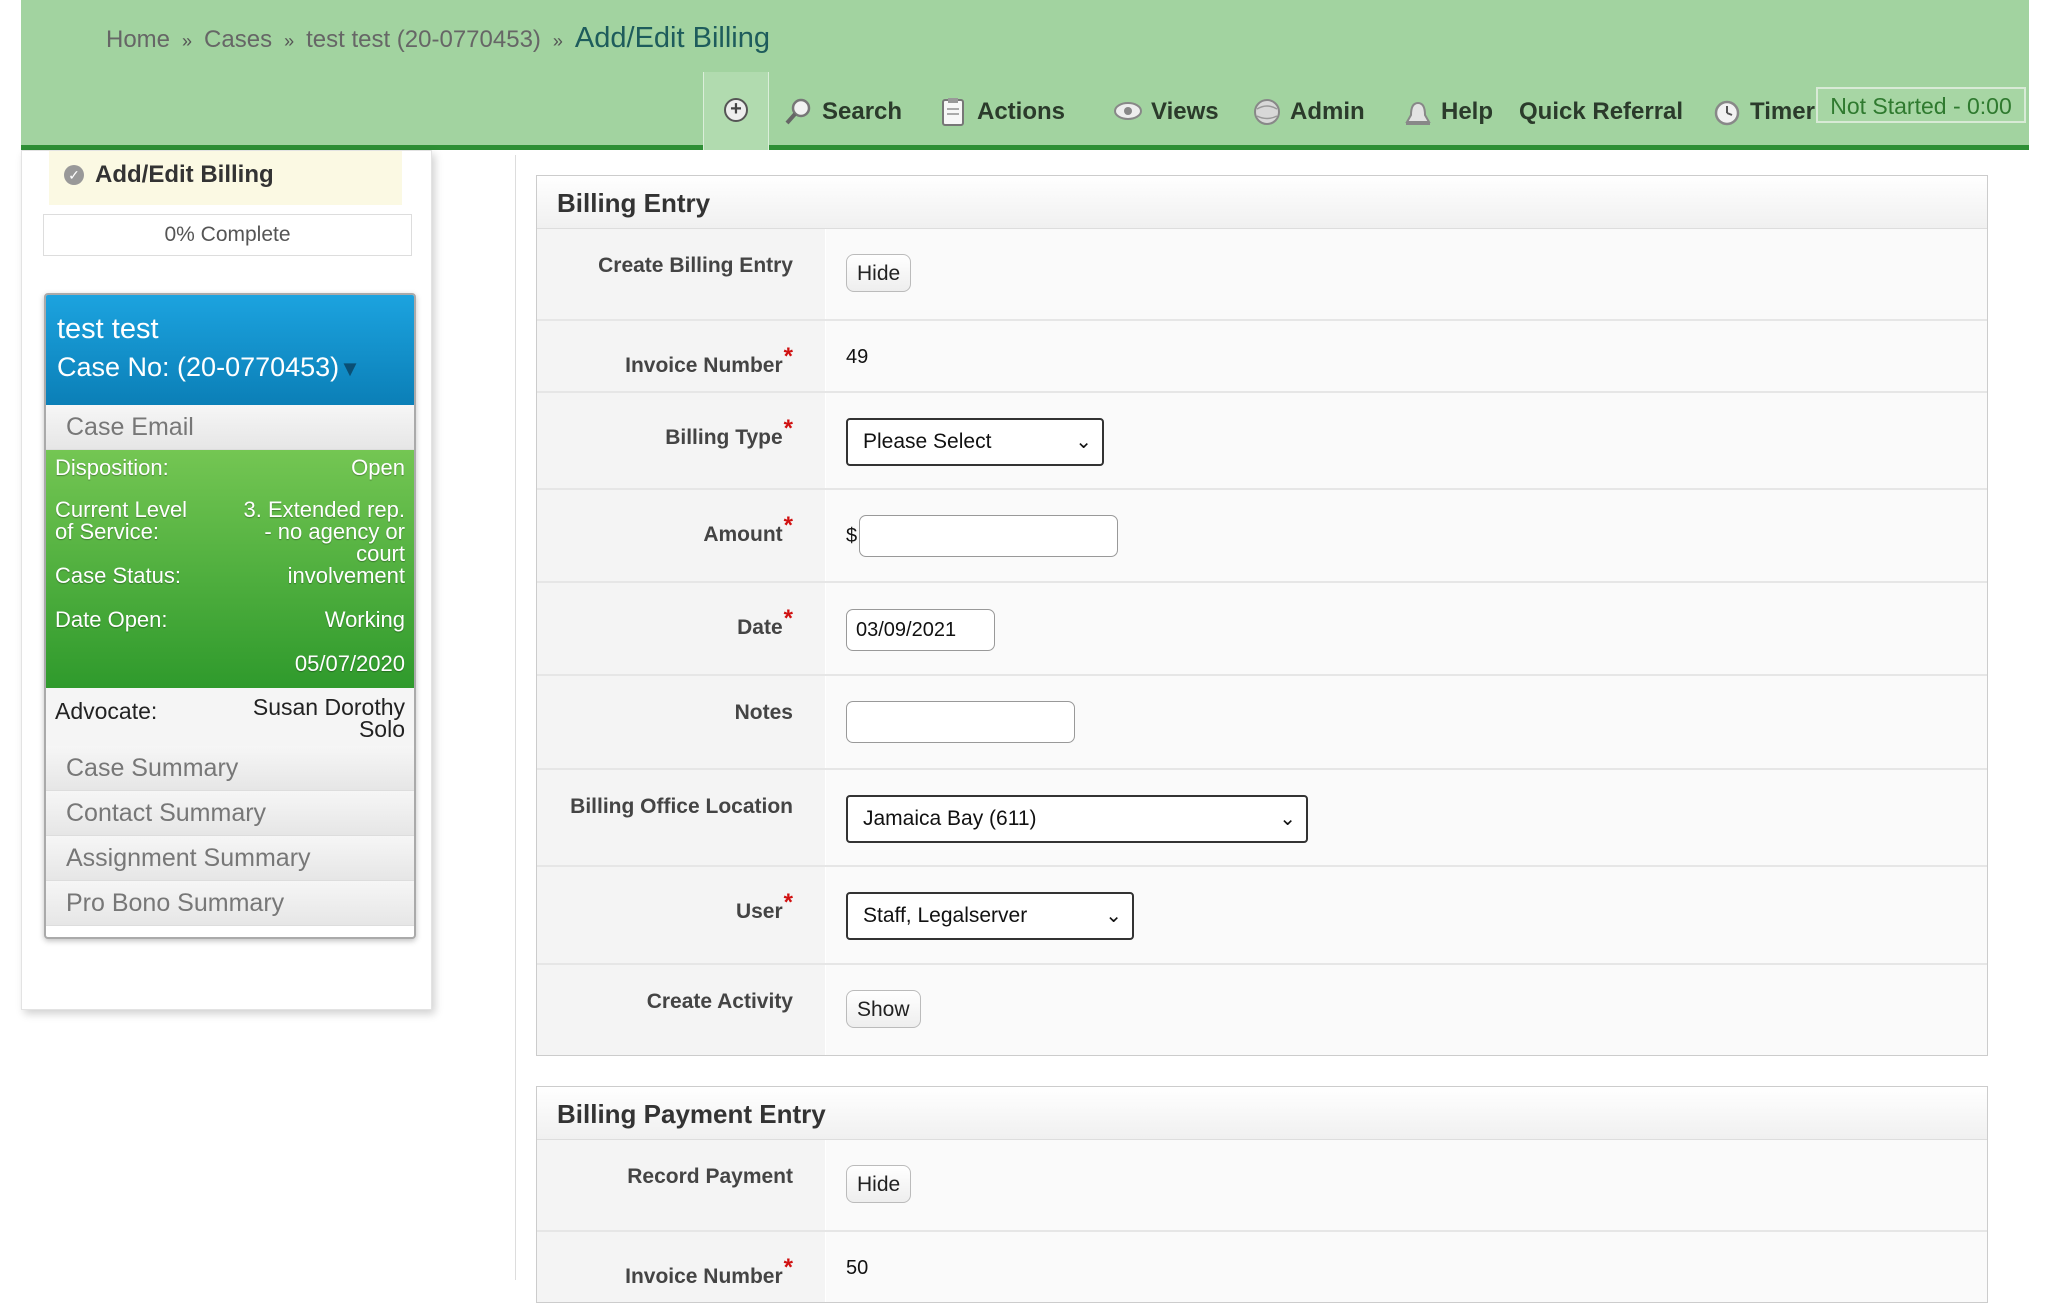 The height and width of the screenshot is (1303, 2048). What do you see at coordinates (1406, 915) in the screenshot?
I see `field-value-cell: Staff, Legalserver ⌄` at bounding box center [1406, 915].